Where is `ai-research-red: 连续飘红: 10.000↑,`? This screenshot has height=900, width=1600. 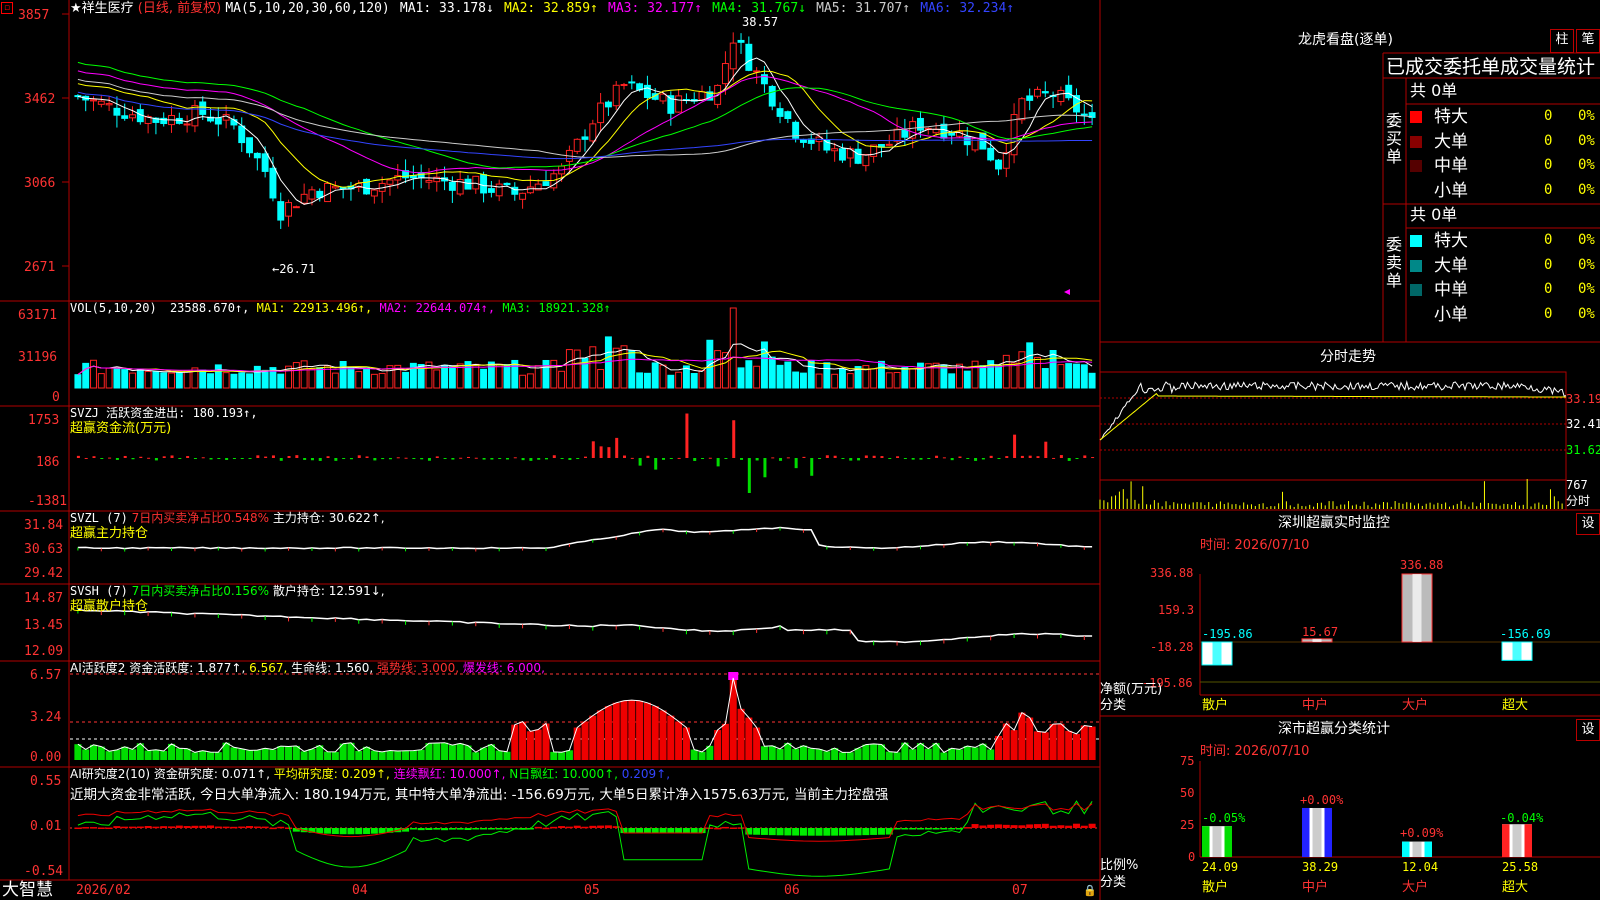 ai-research-red: 连续飘红: 10.000↑, is located at coordinates (449, 774).